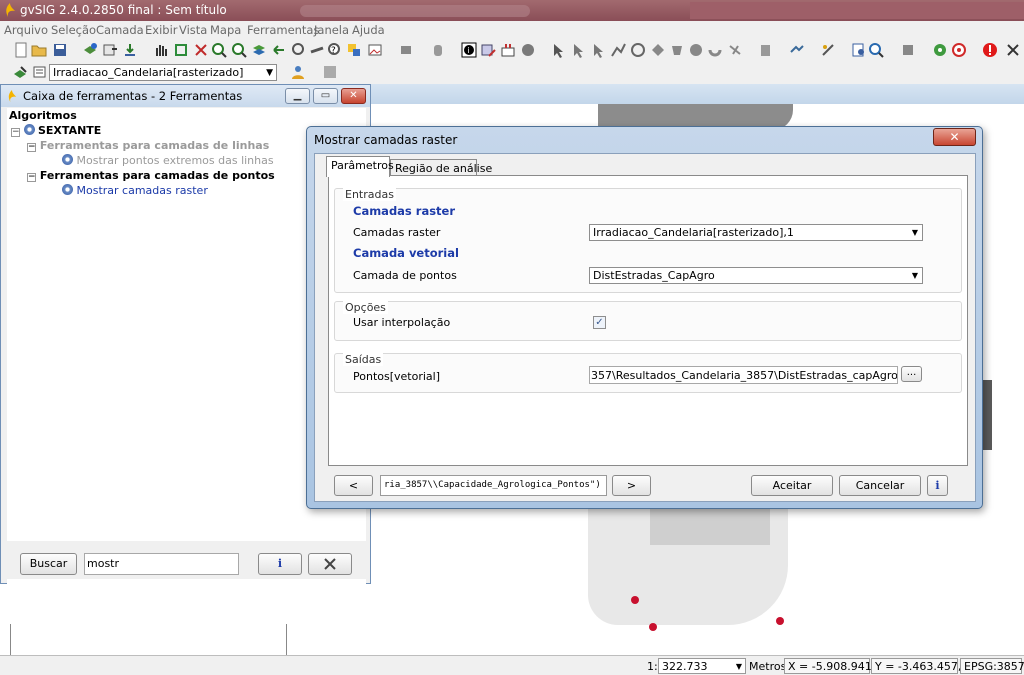 The height and width of the screenshot is (675, 1024). Describe the element at coordinates (297, 96) in the screenshot. I see `minimize-button: ▁` at that location.